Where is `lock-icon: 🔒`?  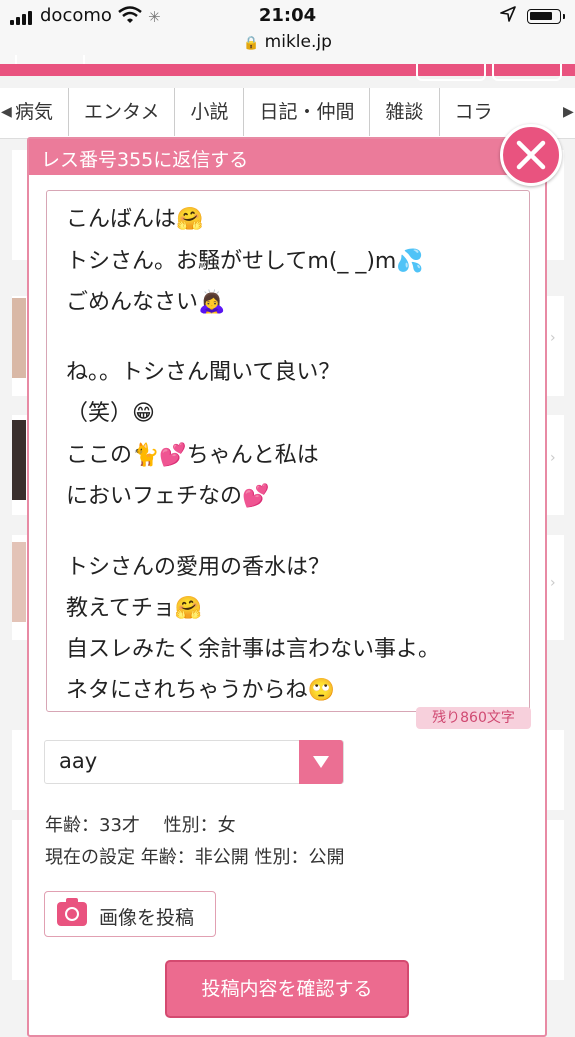 lock-icon: 🔒 is located at coordinates (251, 43).